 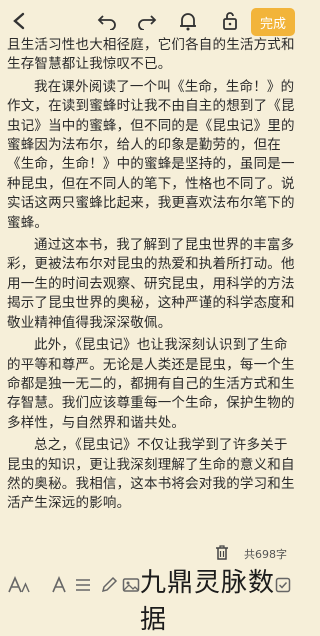 What do you see at coordinates (107, 21) in the screenshot?
I see `undo-icon` at bounding box center [107, 21].